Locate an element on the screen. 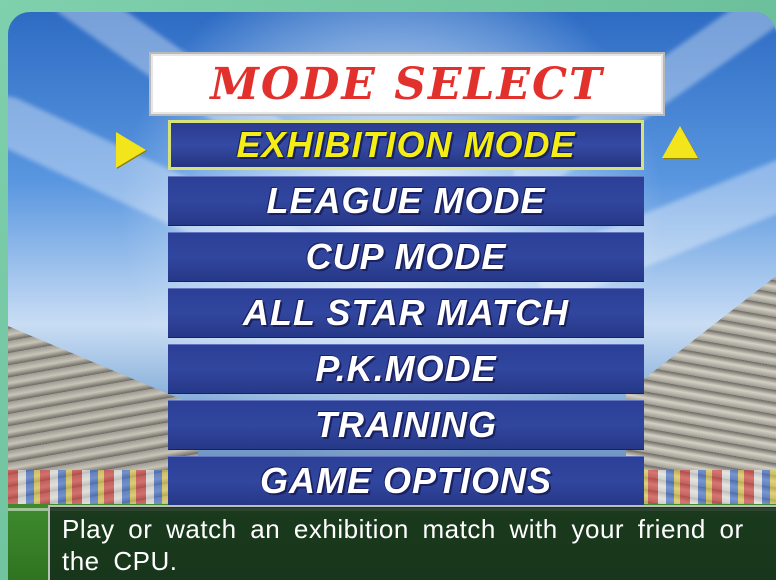  page-title: MODE SELECT is located at coordinates (407, 84).